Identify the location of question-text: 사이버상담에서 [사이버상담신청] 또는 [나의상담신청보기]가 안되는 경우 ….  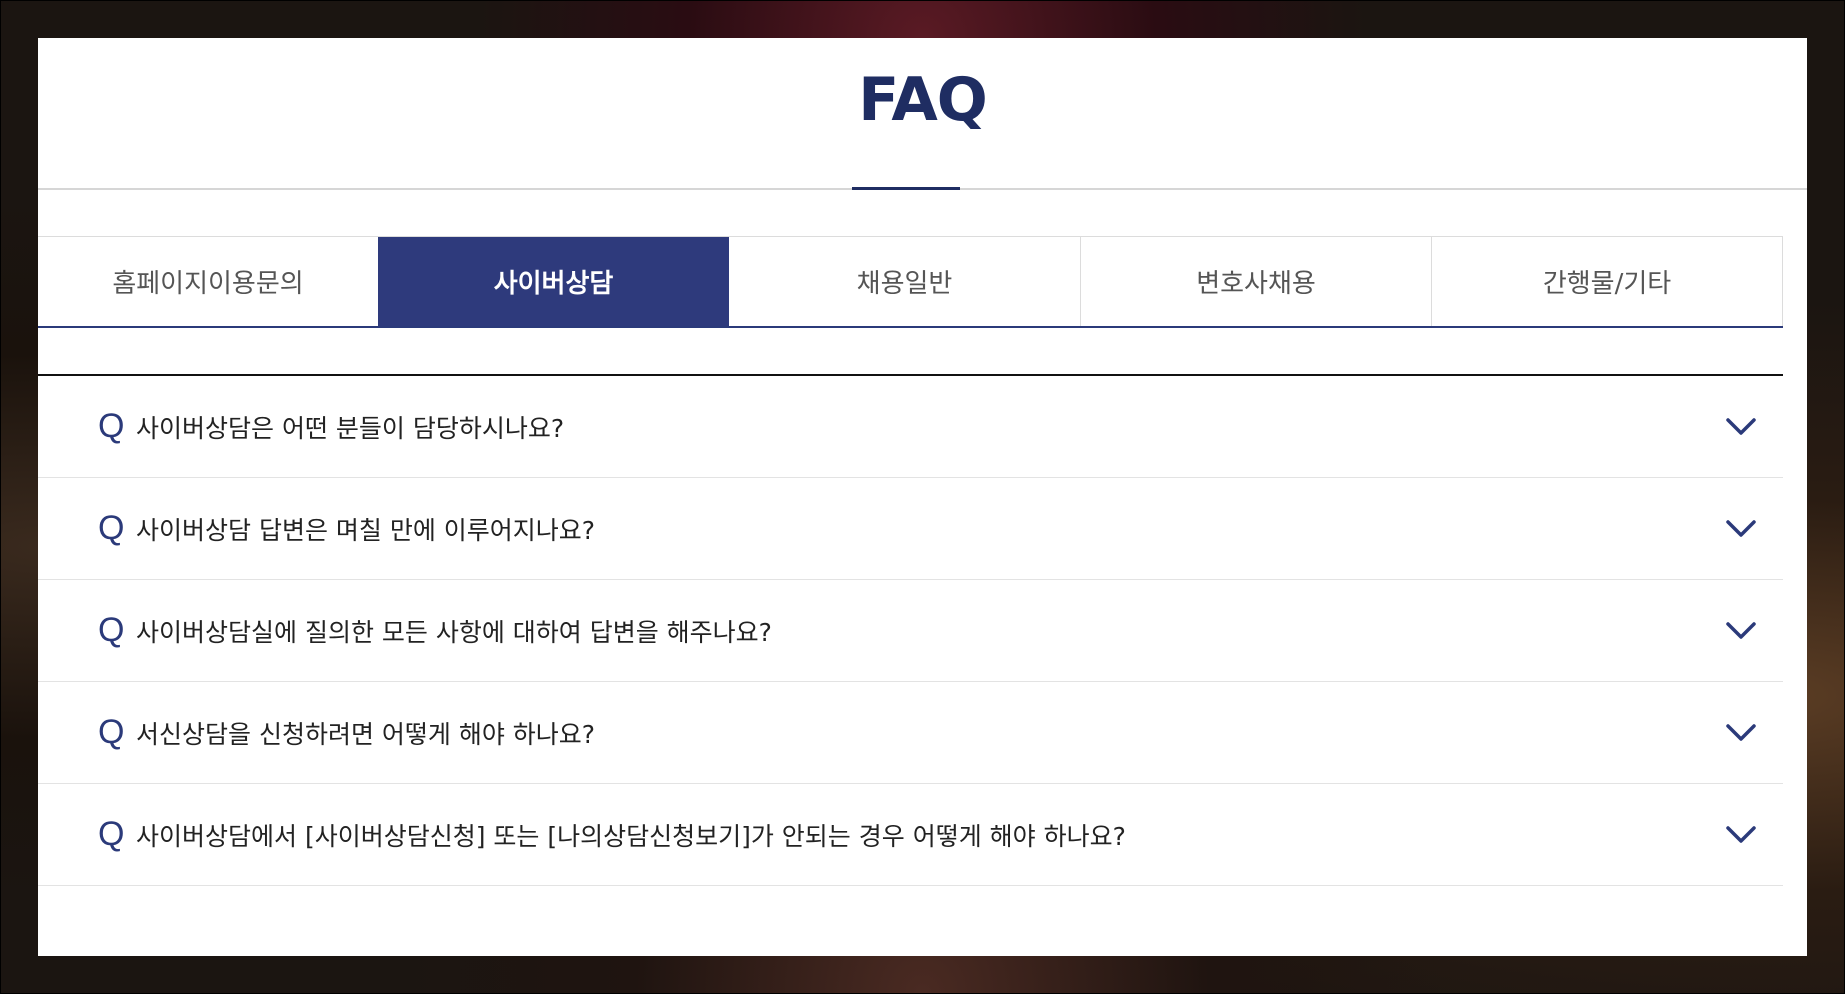
(631, 836).